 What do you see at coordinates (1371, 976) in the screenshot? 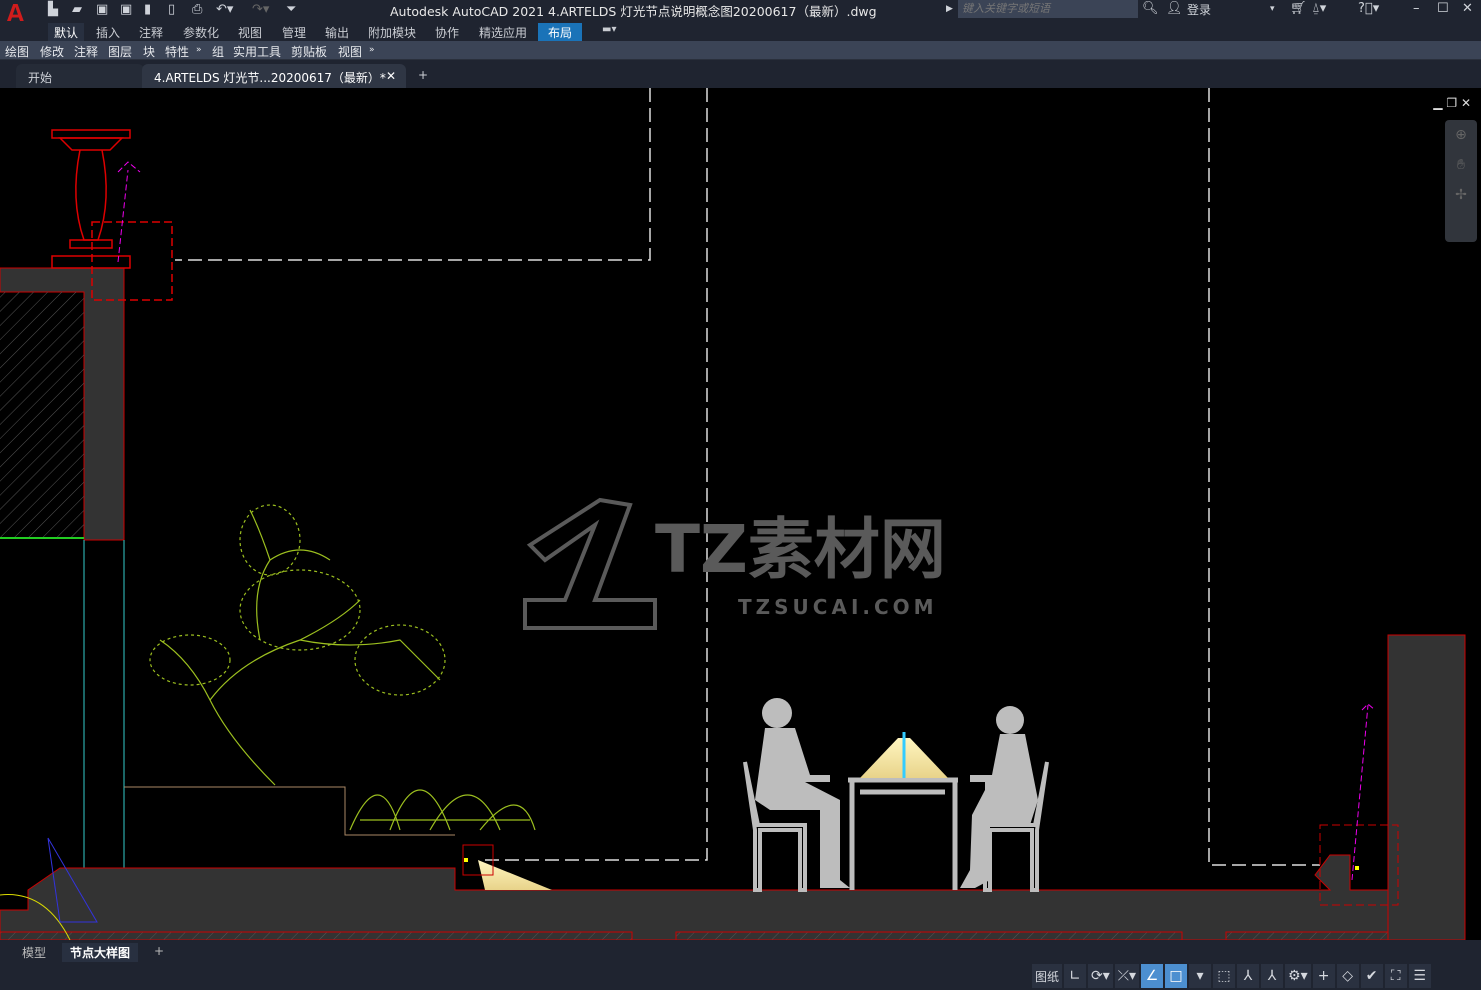
I see `hardware-acceleration-icon: ✔` at bounding box center [1371, 976].